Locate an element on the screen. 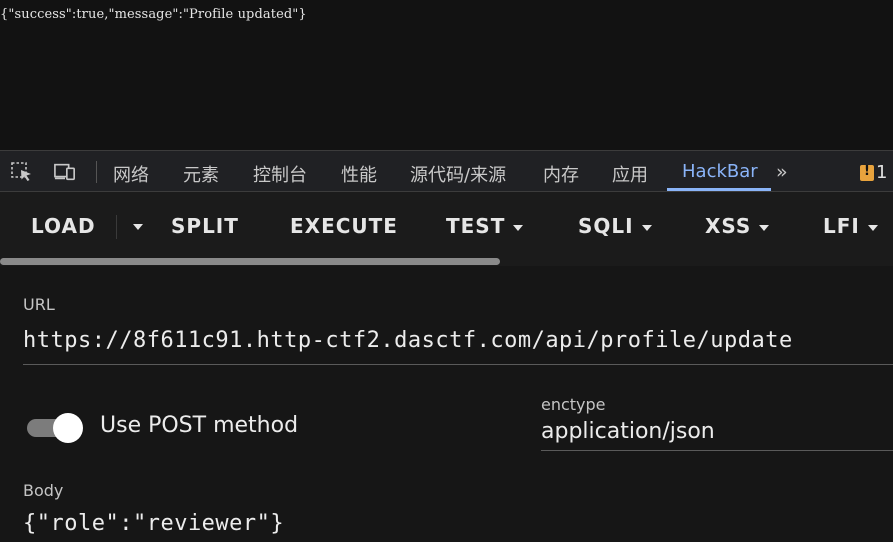 This screenshot has width=893, height=542. active-tab-indicator is located at coordinates (719, 189).